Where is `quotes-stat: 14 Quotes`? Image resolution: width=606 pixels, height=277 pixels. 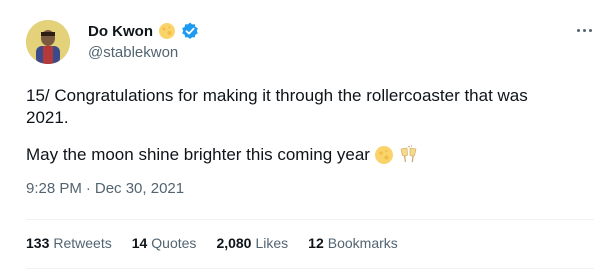
quotes-stat: 14 Quotes is located at coordinates (164, 243).